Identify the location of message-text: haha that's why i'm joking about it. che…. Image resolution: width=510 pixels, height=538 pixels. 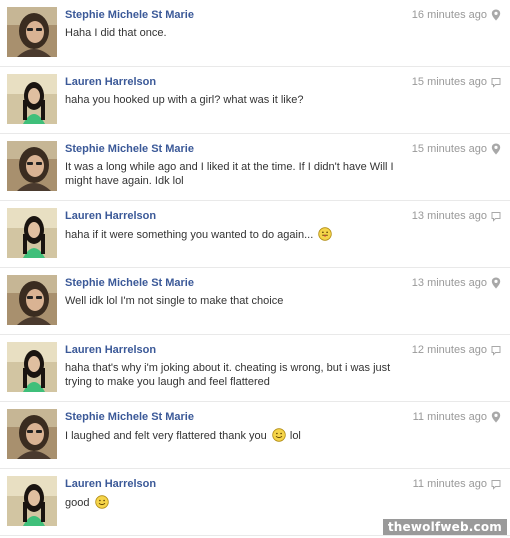
(237, 375).